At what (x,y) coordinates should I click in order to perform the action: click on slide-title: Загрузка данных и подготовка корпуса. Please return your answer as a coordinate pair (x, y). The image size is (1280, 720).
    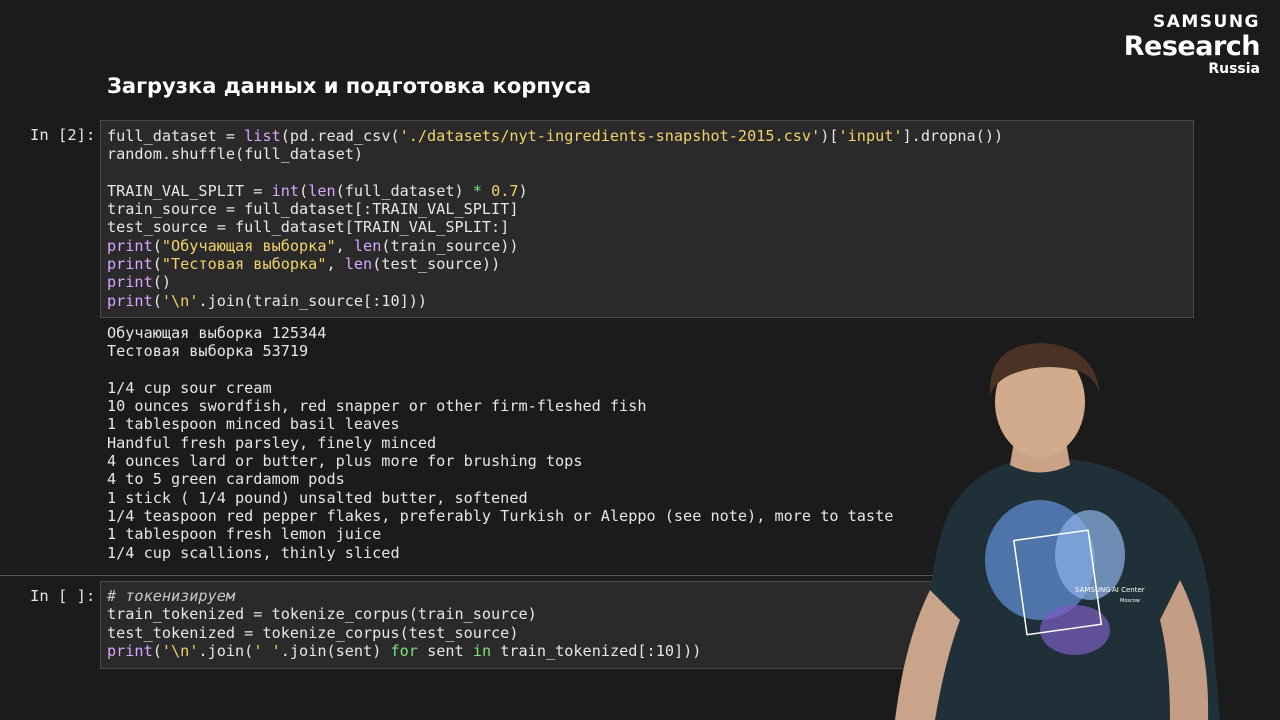
    Looking at the image, I should click on (349, 86).